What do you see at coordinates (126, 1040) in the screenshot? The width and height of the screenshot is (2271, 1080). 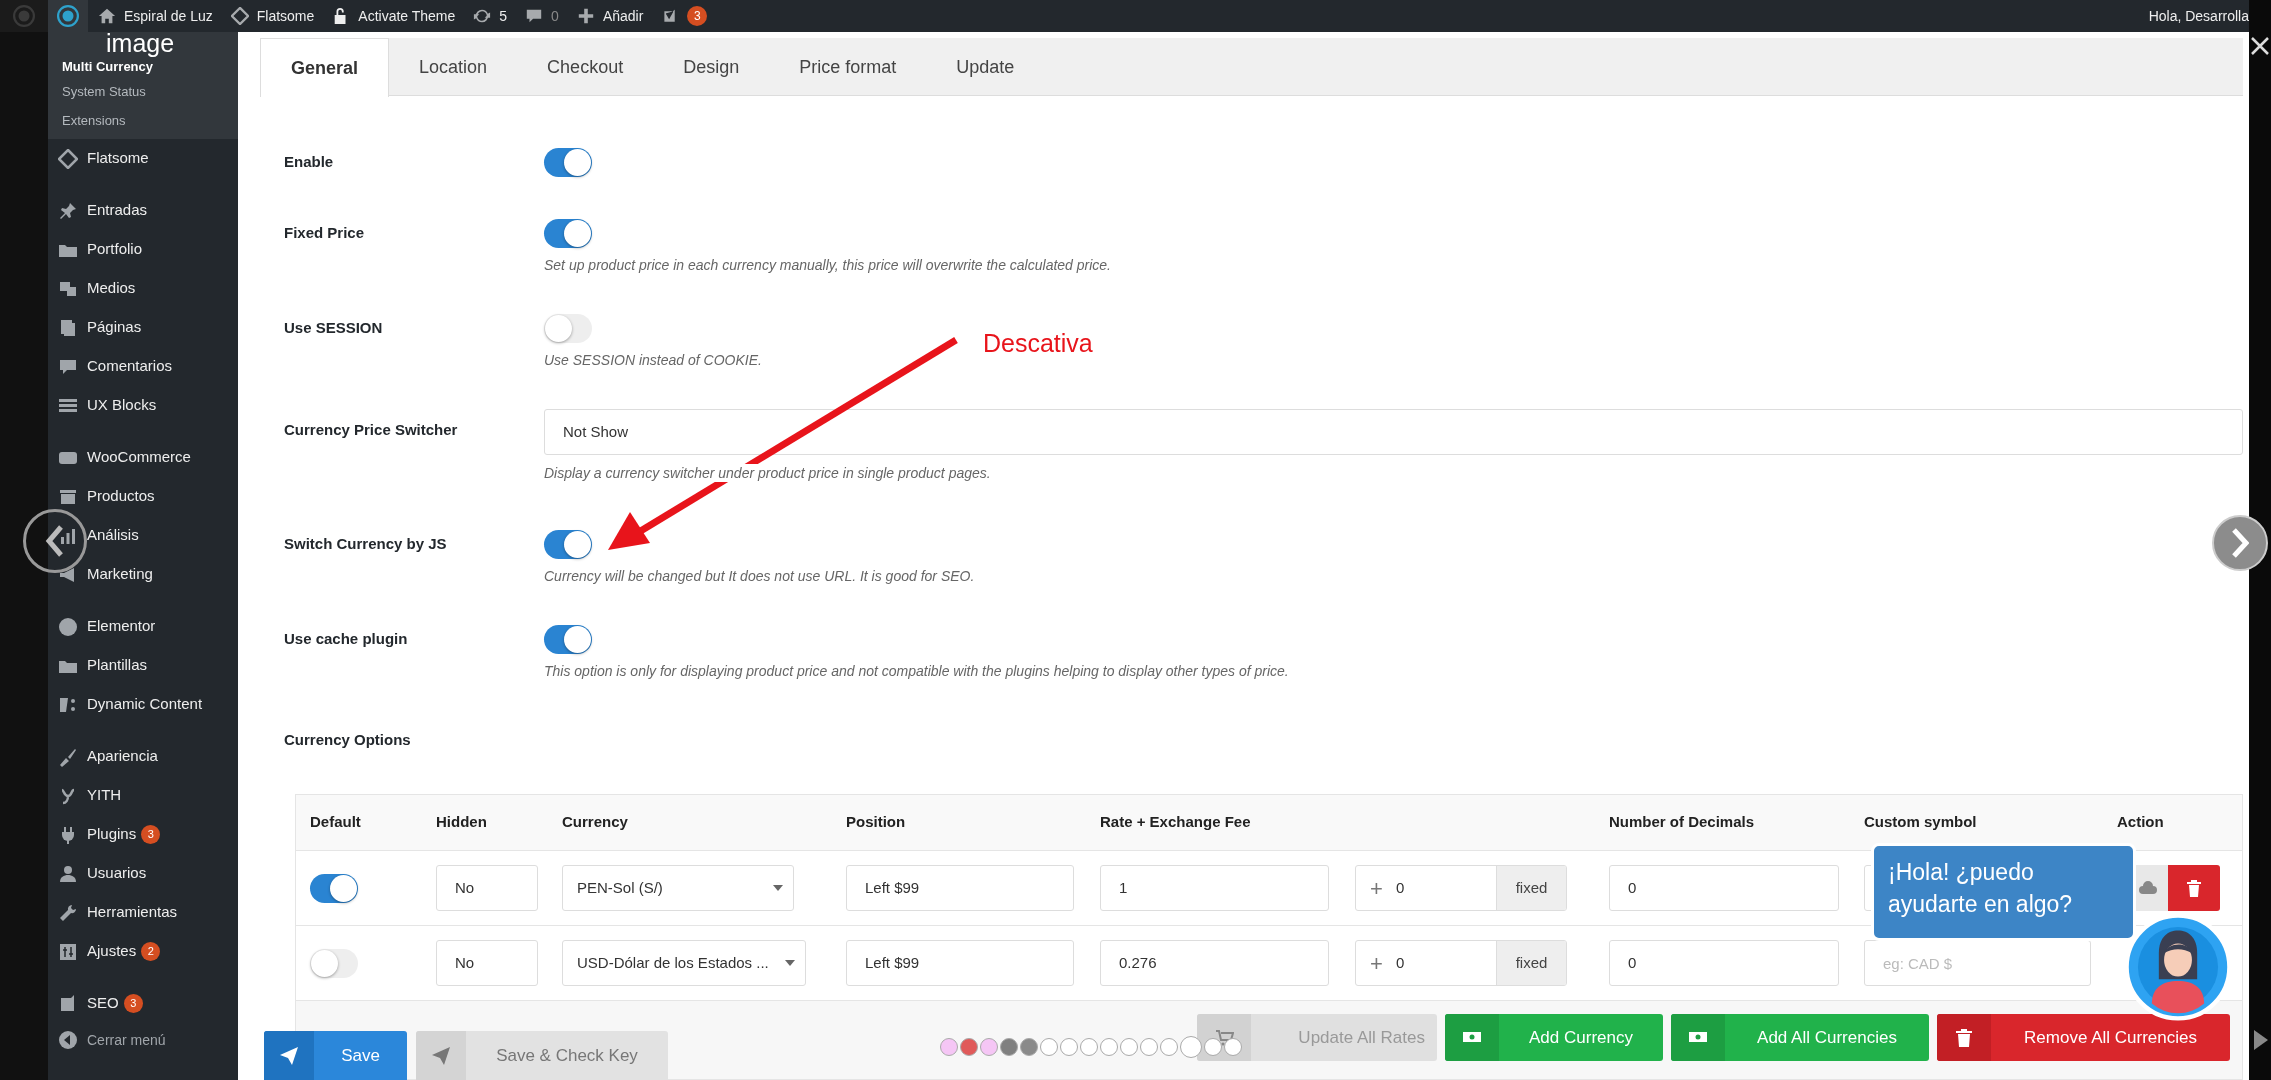 I see `collapse-menu-link: Cerrar menú` at bounding box center [126, 1040].